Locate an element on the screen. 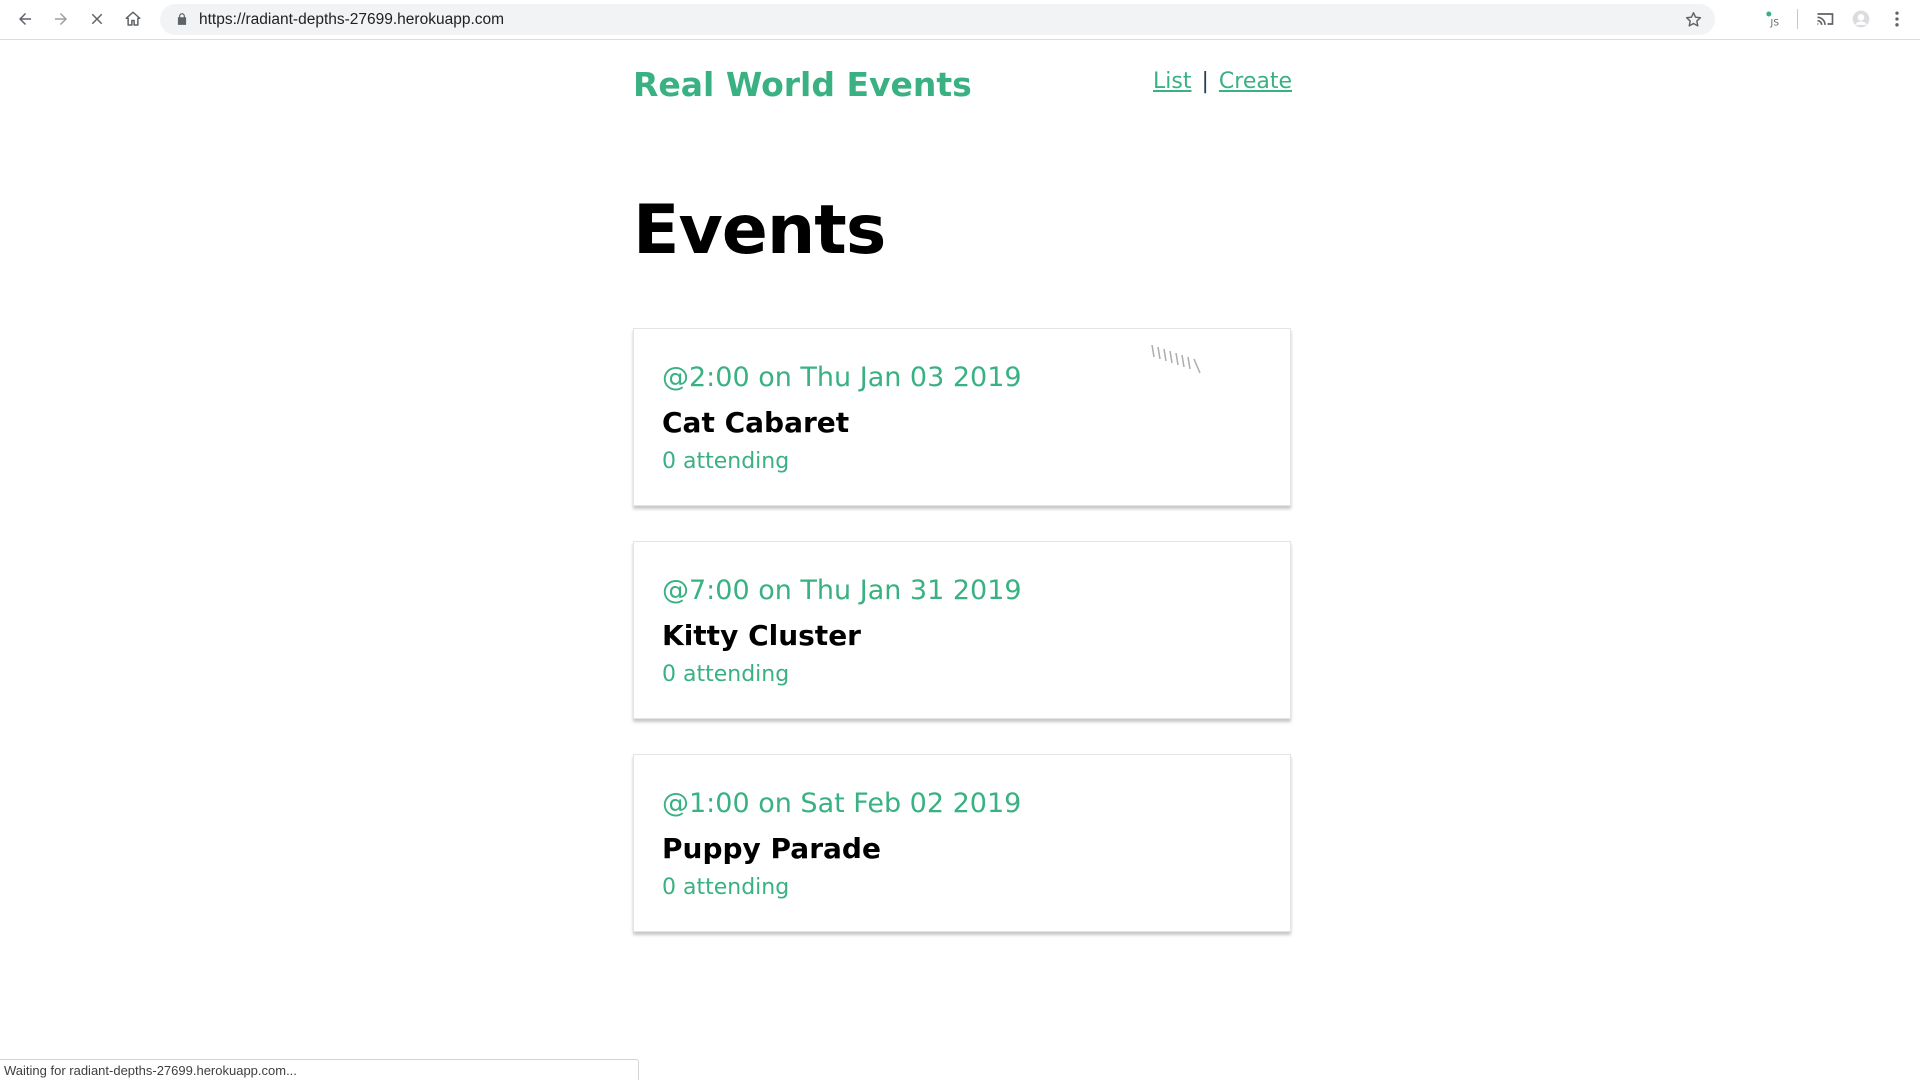 This screenshot has width=1920, height=1080. cast-button is located at coordinates (1825, 19).